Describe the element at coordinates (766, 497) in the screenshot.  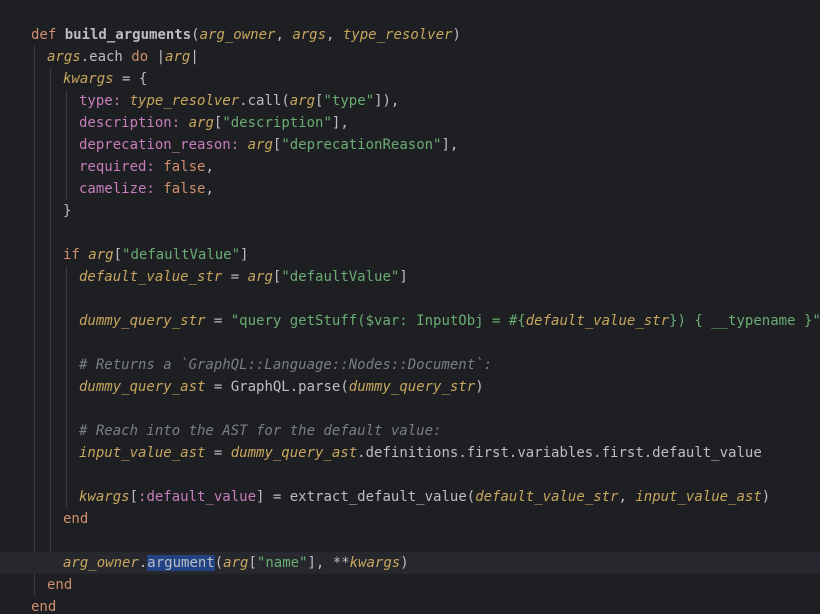
I see `code-token: )` at that location.